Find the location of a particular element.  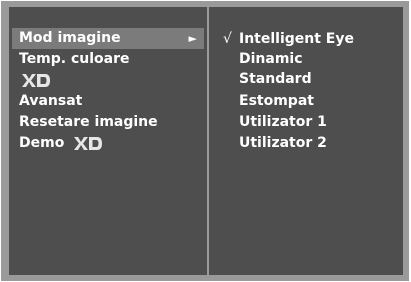

menu-item-temp-culoare: Temp. culoare is located at coordinates (108, 59).